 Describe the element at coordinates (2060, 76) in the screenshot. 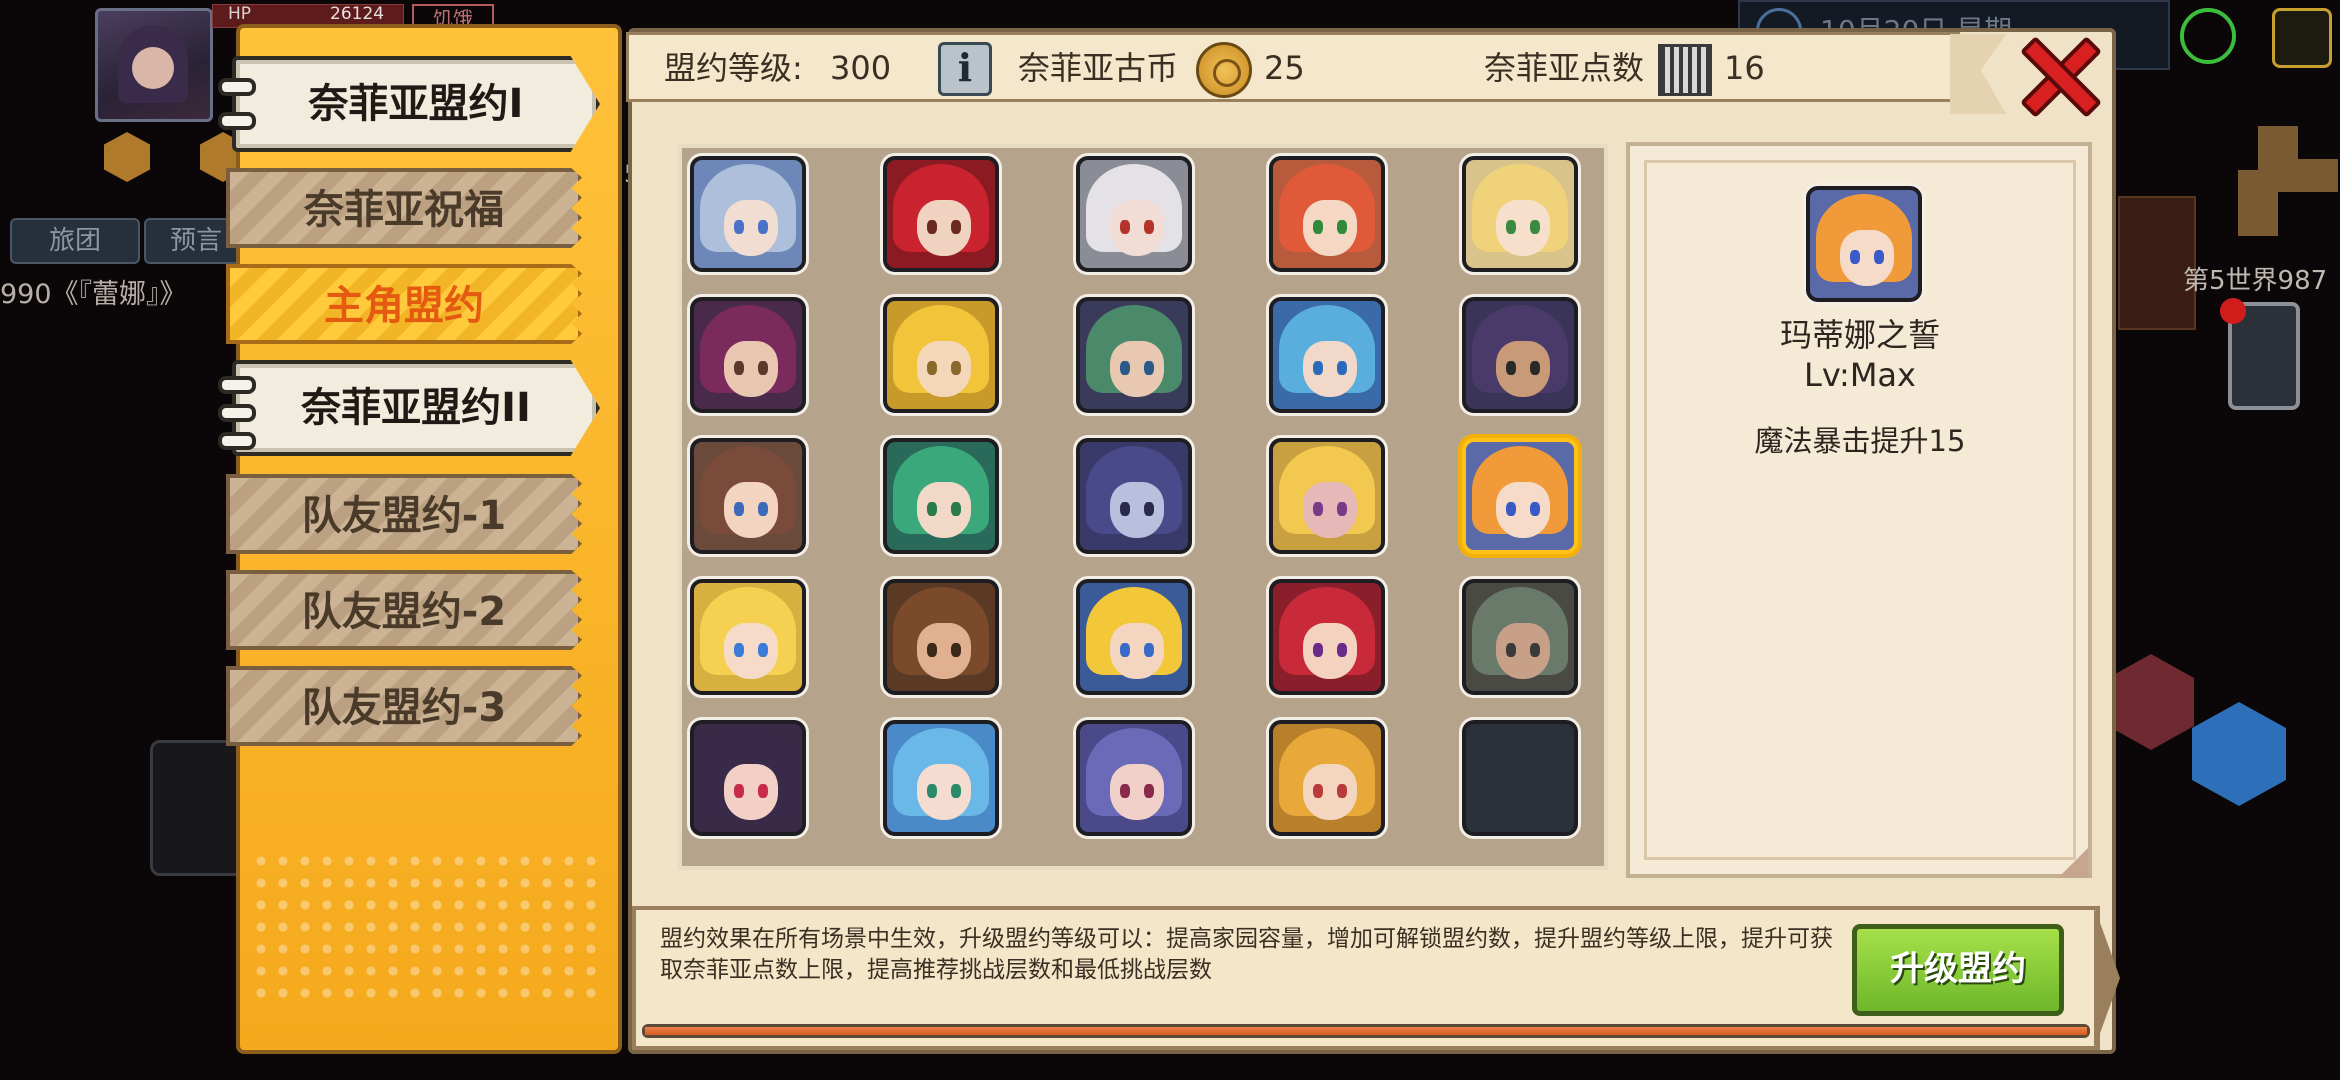

I see `close-icon` at that location.